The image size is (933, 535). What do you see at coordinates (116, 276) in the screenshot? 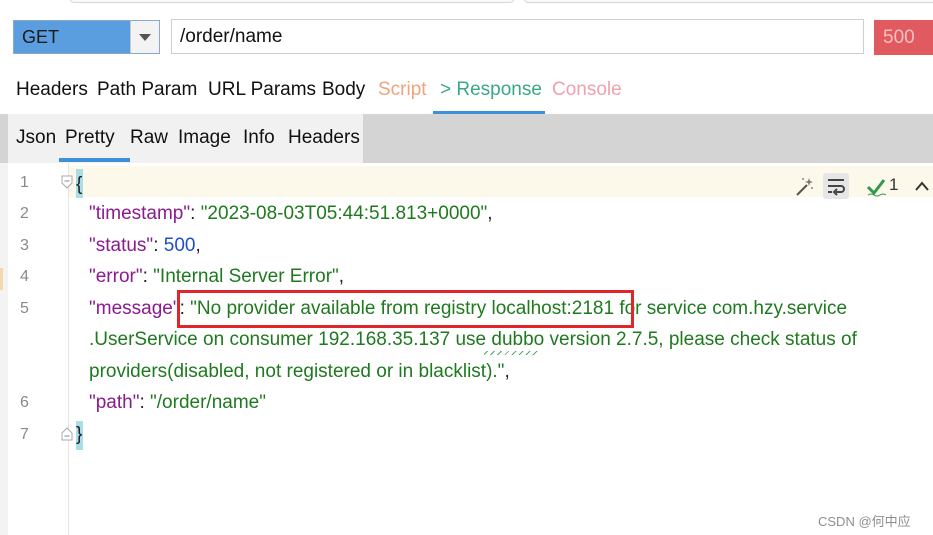
I see `json-key: "error"` at bounding box center [116, 276].